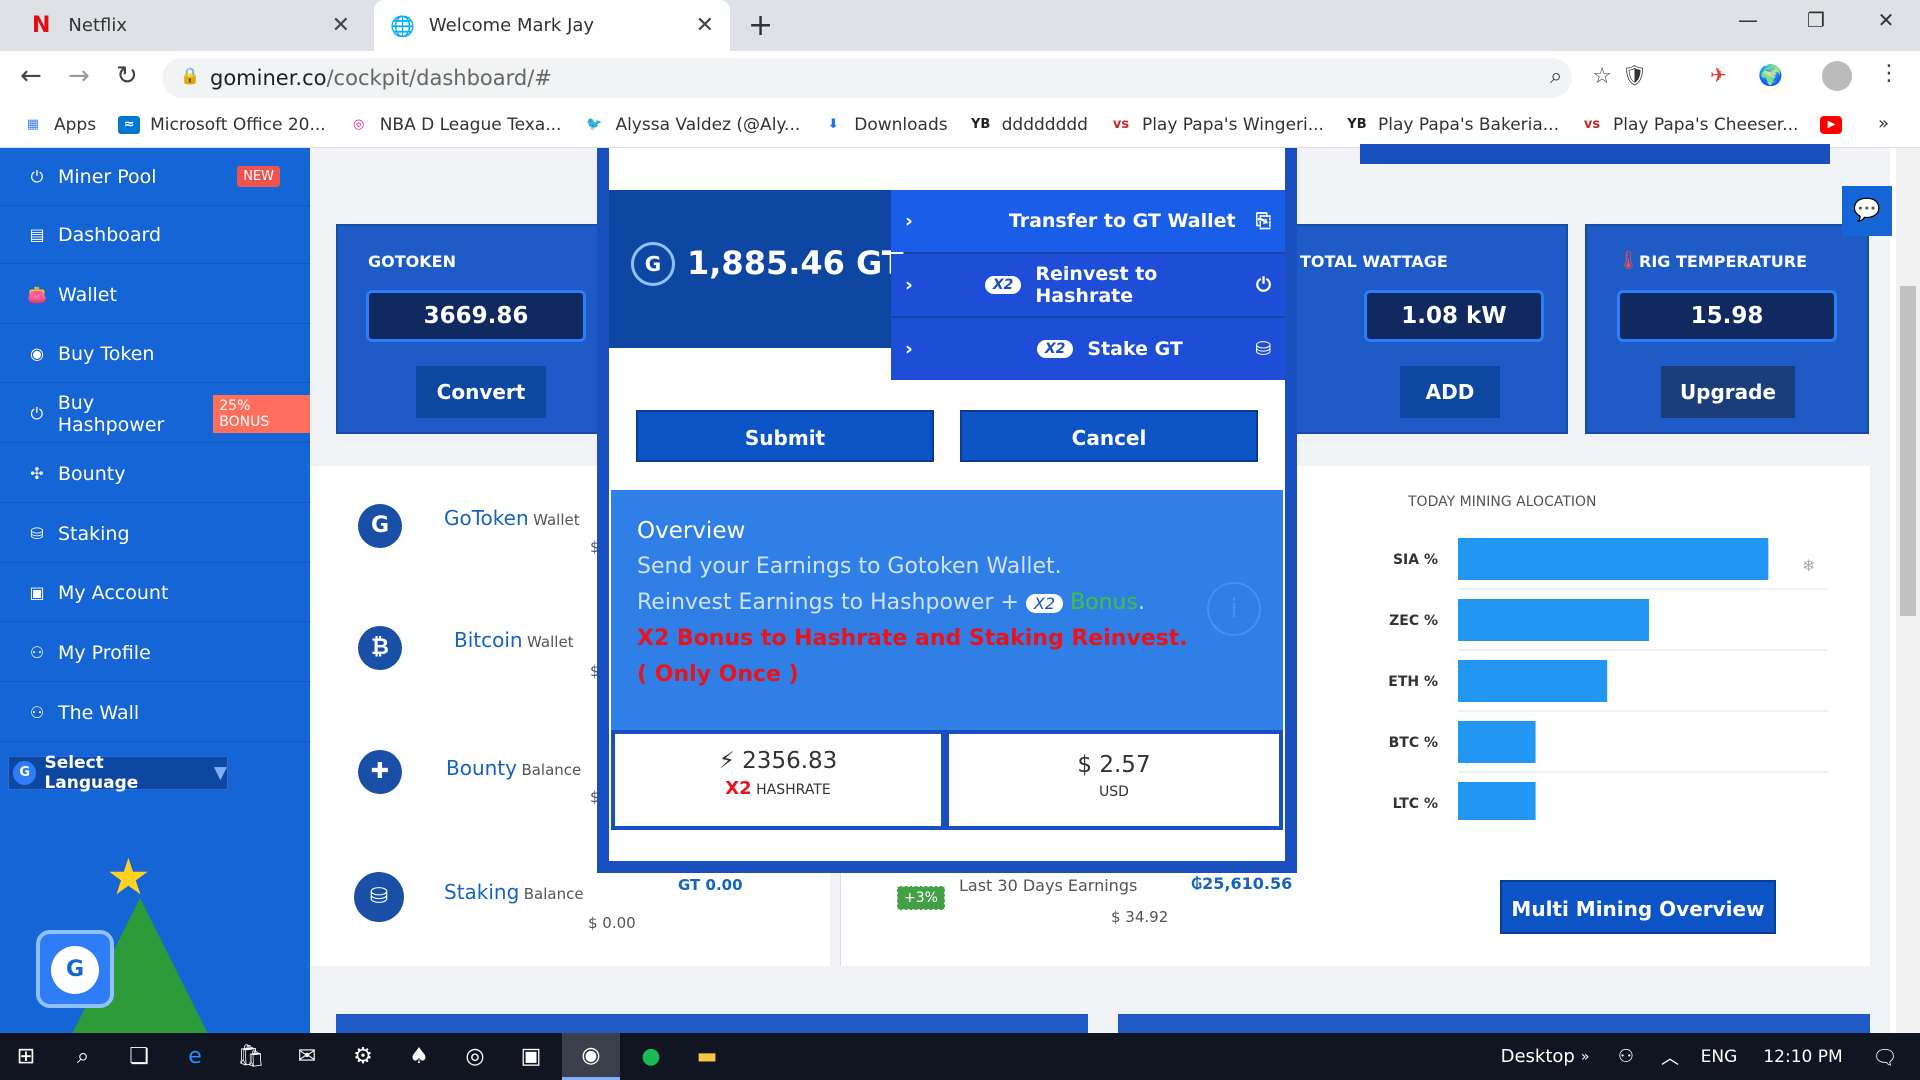  What do you see at coordinates (380, 648) in the screenshot?
I see `bitcoin-wallet: ₿` at bounding box center [380, 648].